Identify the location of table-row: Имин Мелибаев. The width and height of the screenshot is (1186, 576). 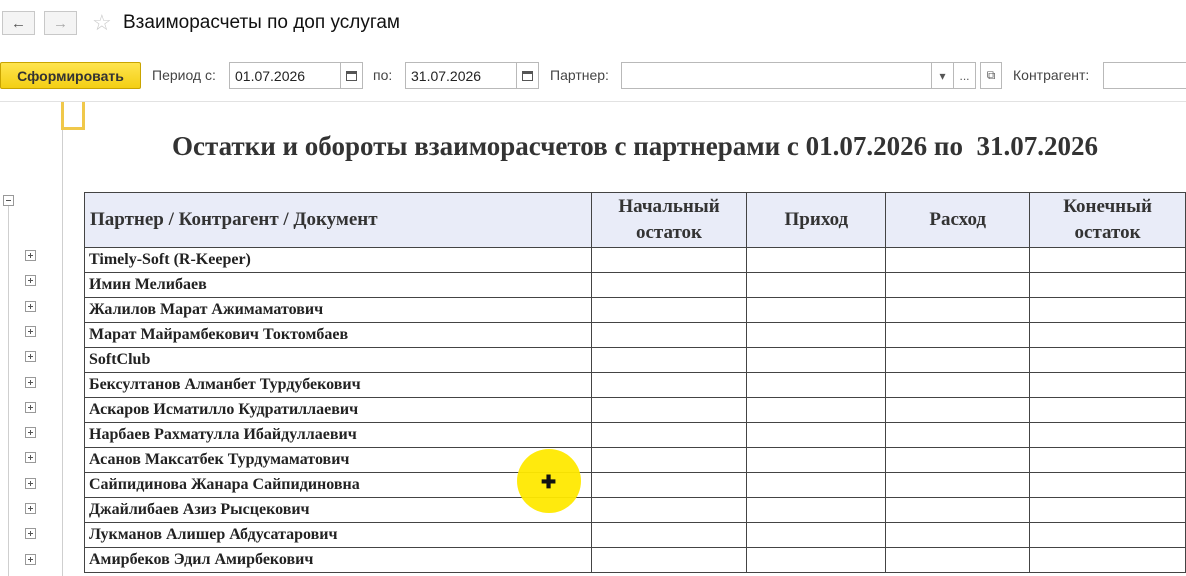
(635, 285).